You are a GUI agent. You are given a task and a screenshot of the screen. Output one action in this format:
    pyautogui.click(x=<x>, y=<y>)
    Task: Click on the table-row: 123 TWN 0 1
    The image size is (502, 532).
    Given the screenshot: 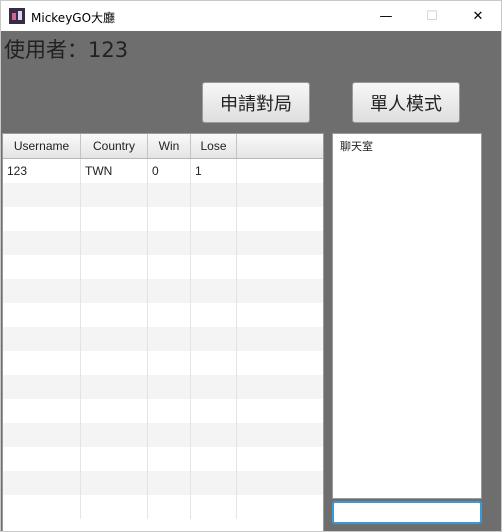 What is the action you would take?
    pyautogui.click(x=163, y=171)
    